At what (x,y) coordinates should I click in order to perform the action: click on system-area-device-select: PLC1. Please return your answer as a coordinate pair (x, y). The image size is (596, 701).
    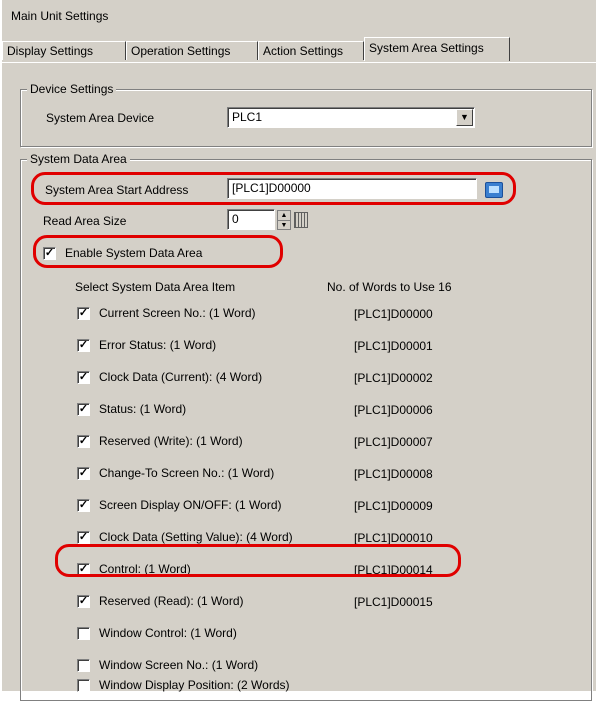
    Looking at the image, I should click on (351, 117).